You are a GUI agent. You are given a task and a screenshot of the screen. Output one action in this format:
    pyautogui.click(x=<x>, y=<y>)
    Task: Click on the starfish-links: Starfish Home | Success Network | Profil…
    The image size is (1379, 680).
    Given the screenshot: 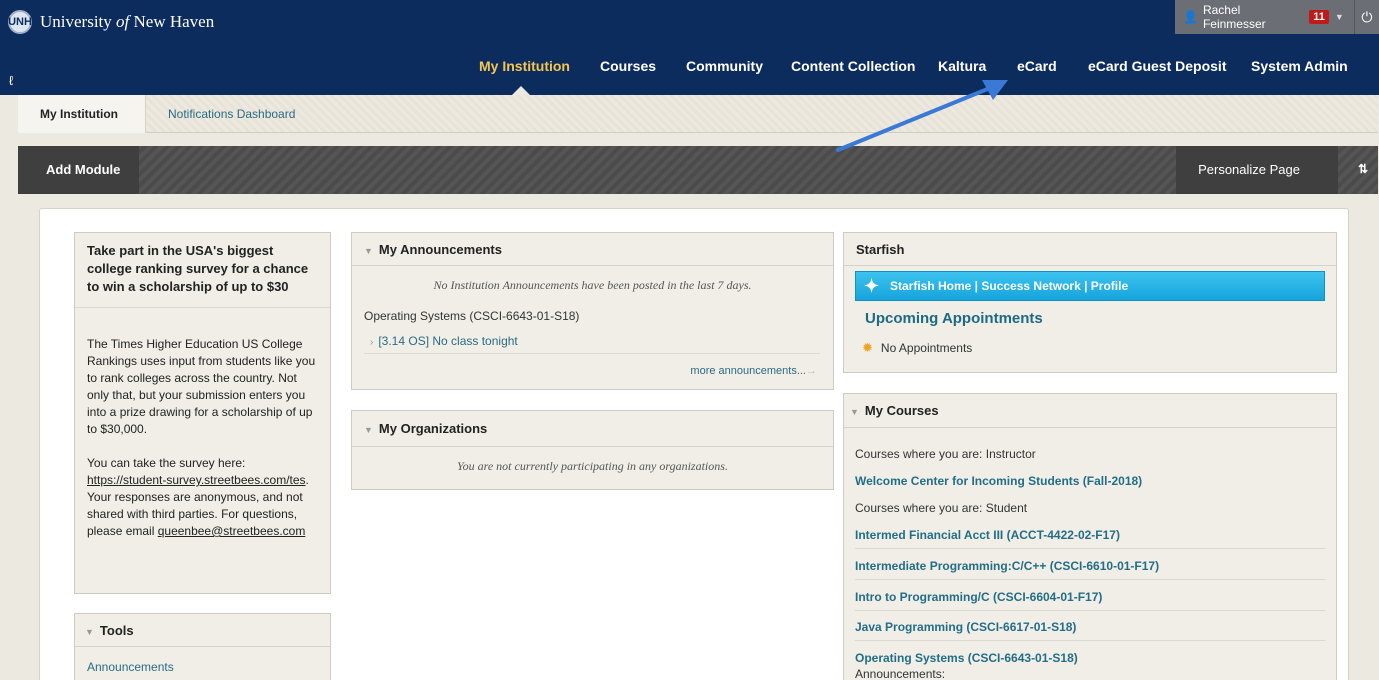 What is the action you would take?
    pyautogui.click(x=1009, y=286)
    